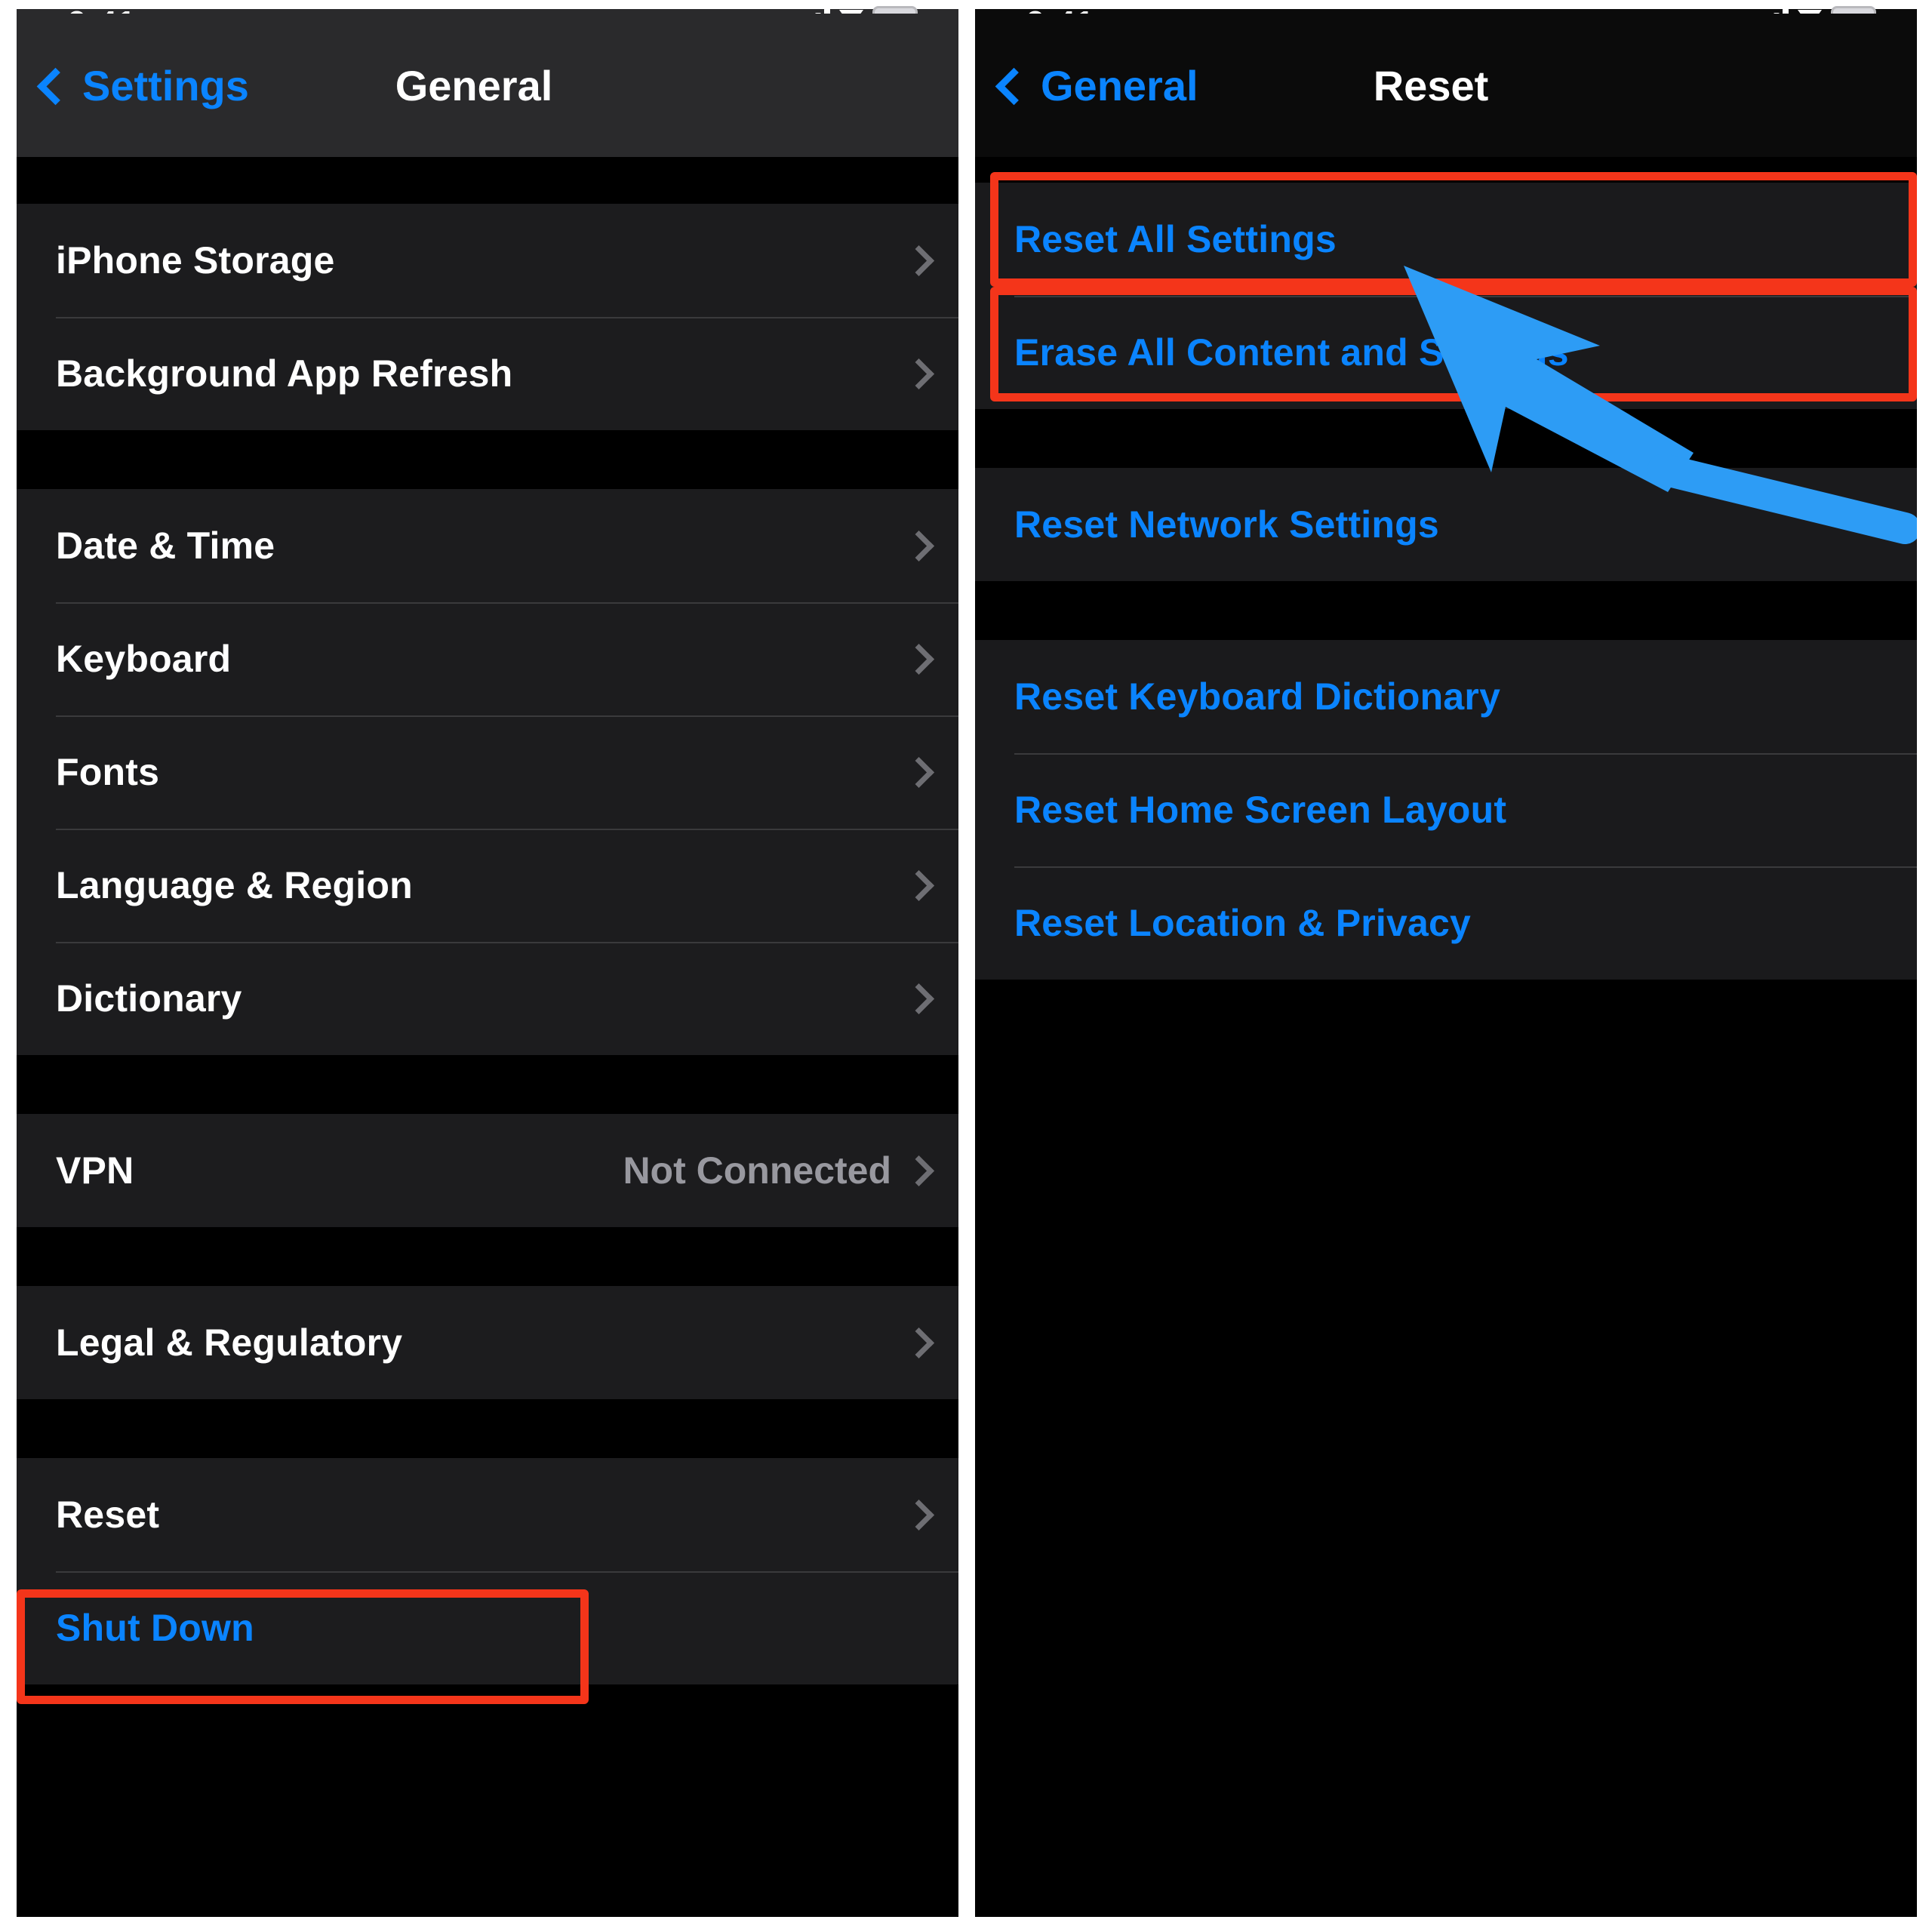 This screenshot has width=1932, height=1932. I want to click on row-reset-location-and-privacy: Reset Location & Privacy, so click(1446, 923).